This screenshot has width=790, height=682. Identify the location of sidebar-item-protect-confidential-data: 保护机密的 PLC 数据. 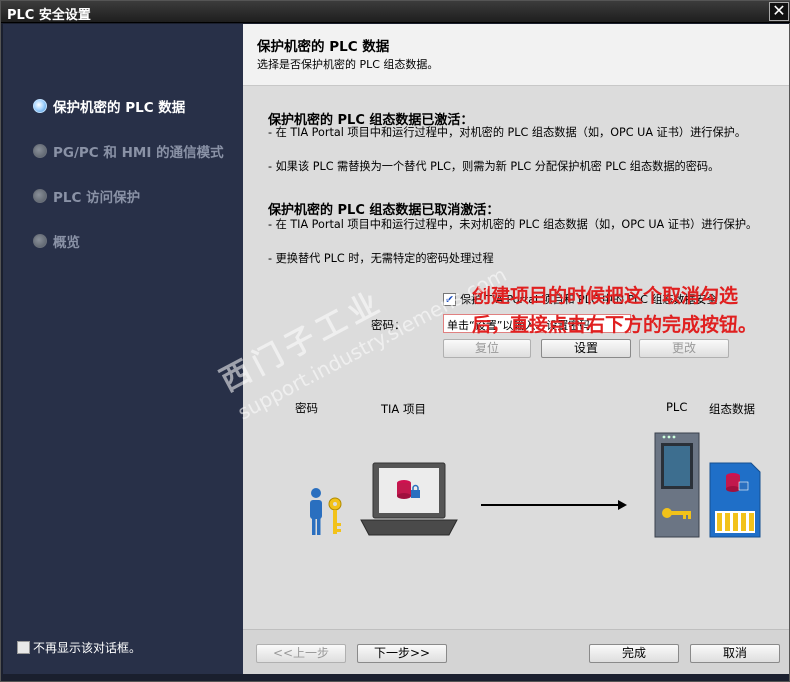
(109, 106).